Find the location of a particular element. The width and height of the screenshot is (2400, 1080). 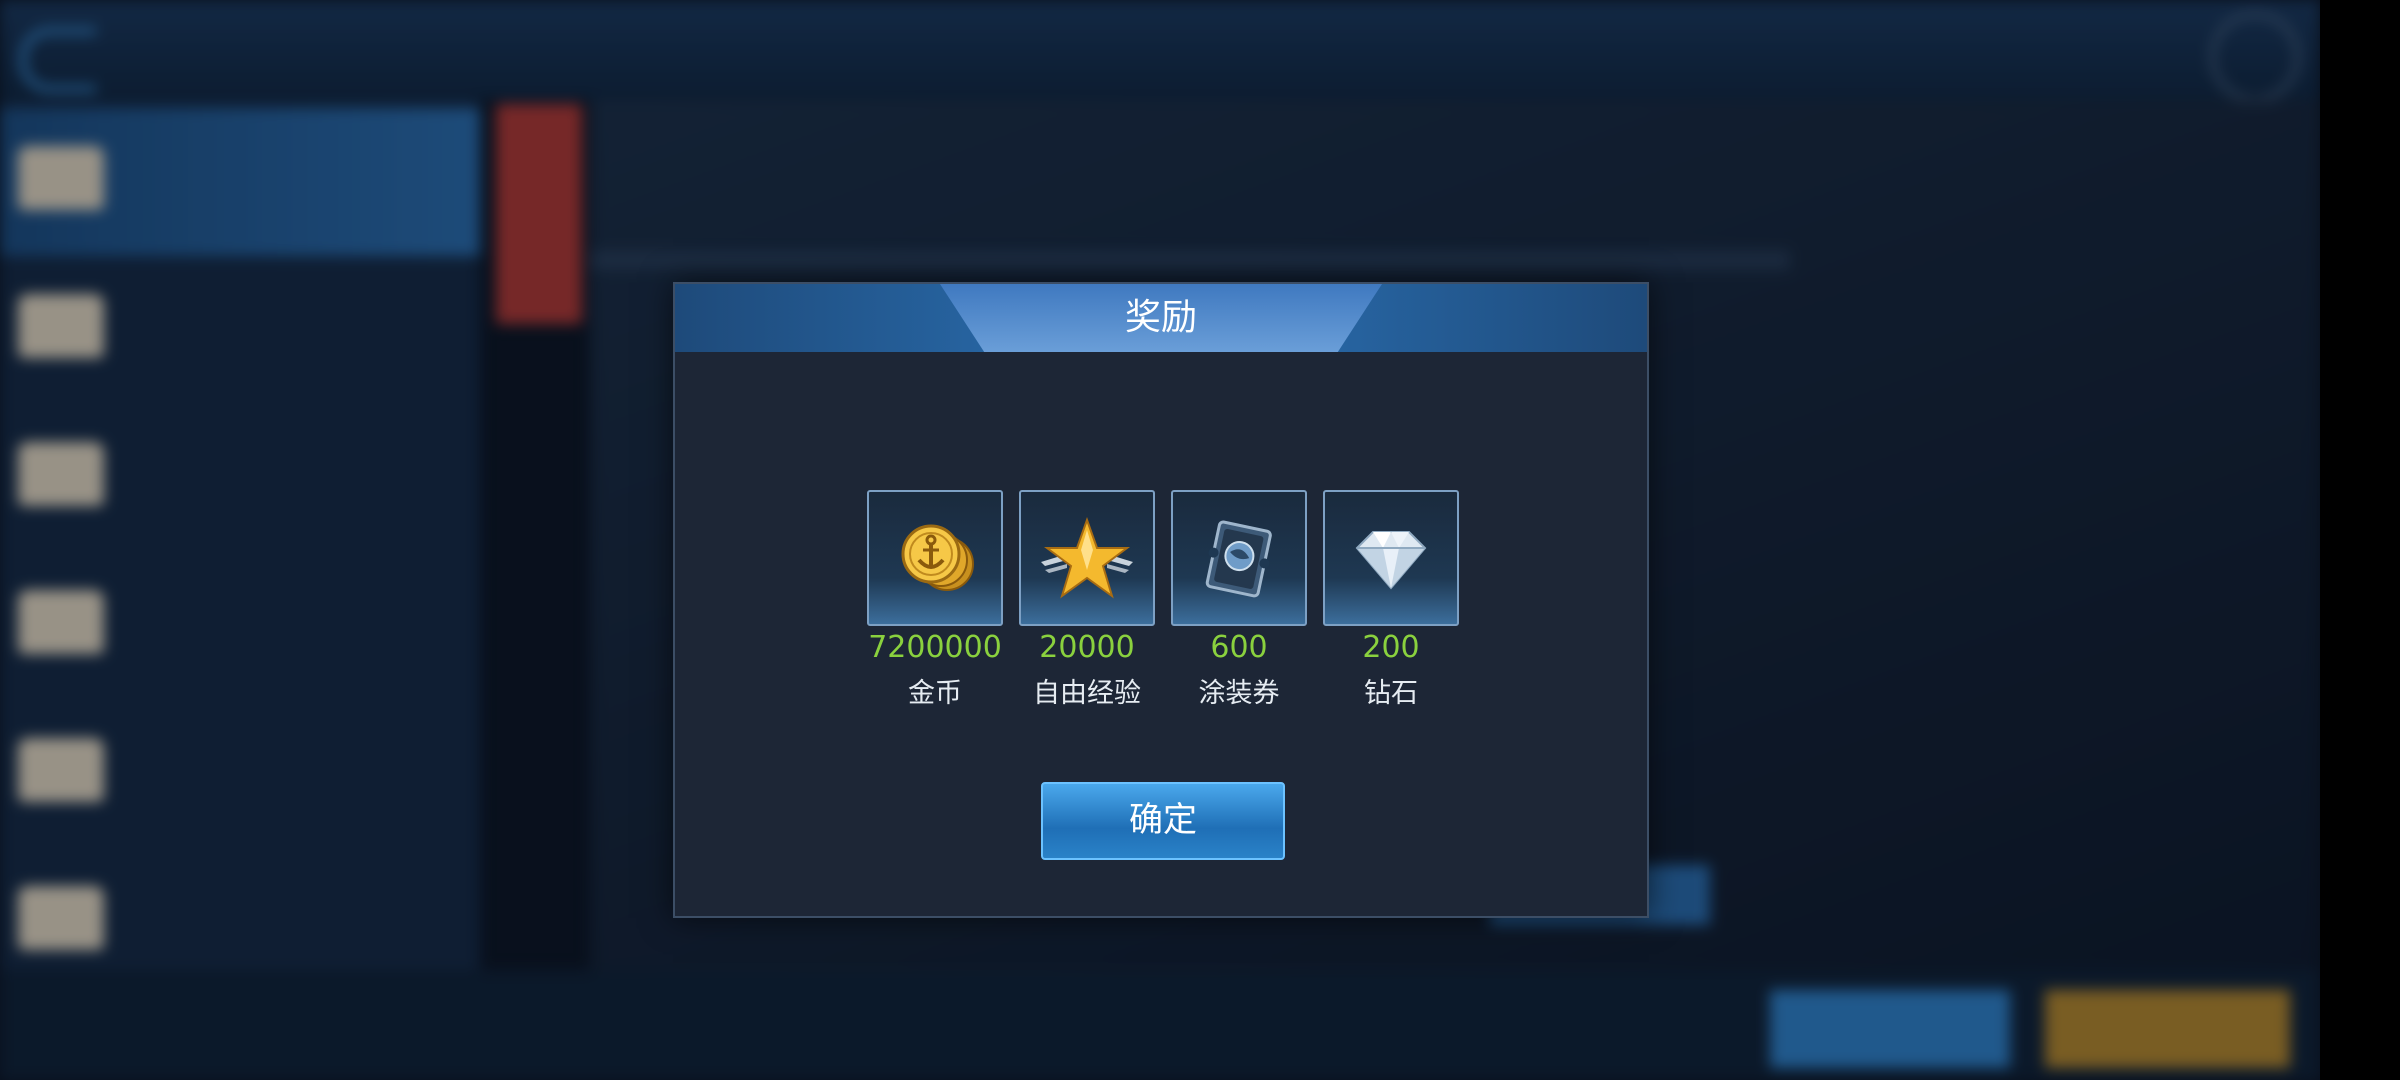

reward-list: 7200000 金币 20000 自由经验 600 涂装券 200 钻石 is located at coordinates (1163, 605).